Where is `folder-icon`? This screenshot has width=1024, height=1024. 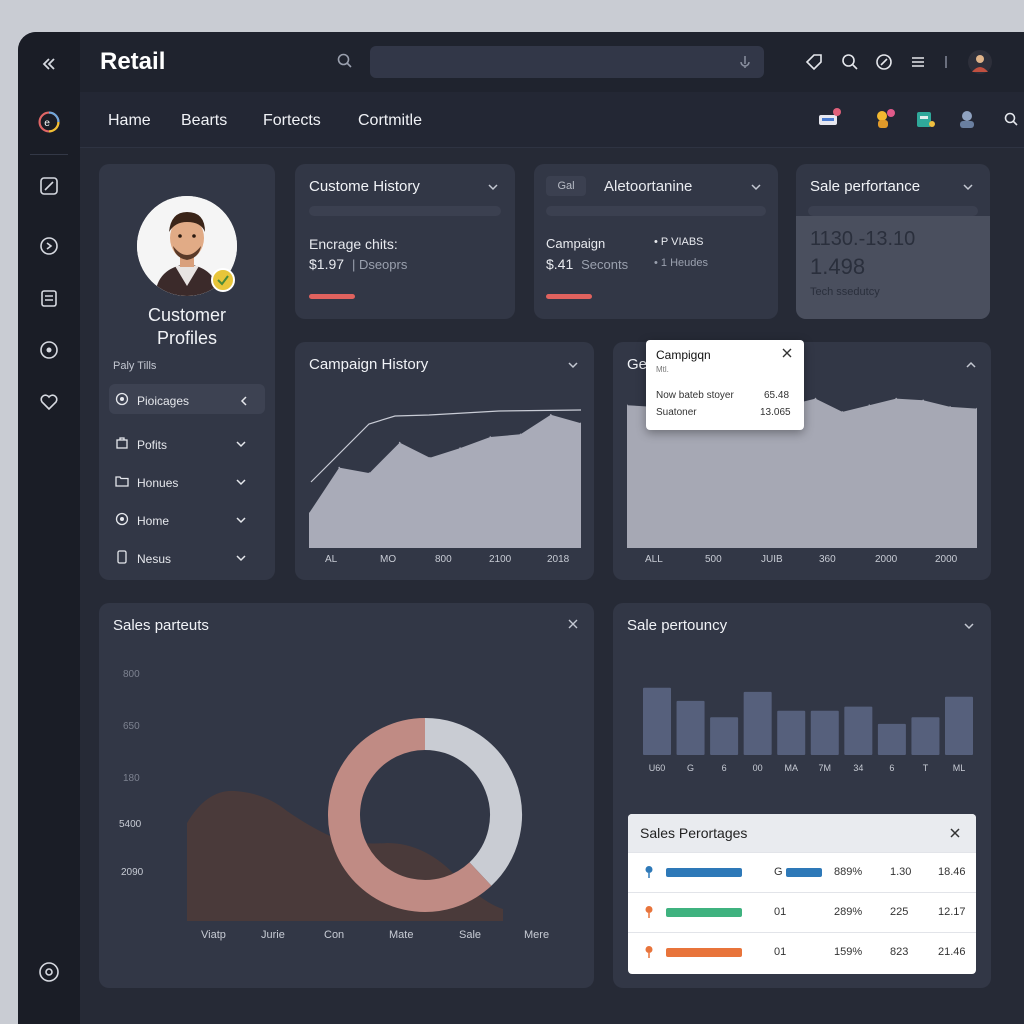 folder-icon is located at coordinates (122, 482).